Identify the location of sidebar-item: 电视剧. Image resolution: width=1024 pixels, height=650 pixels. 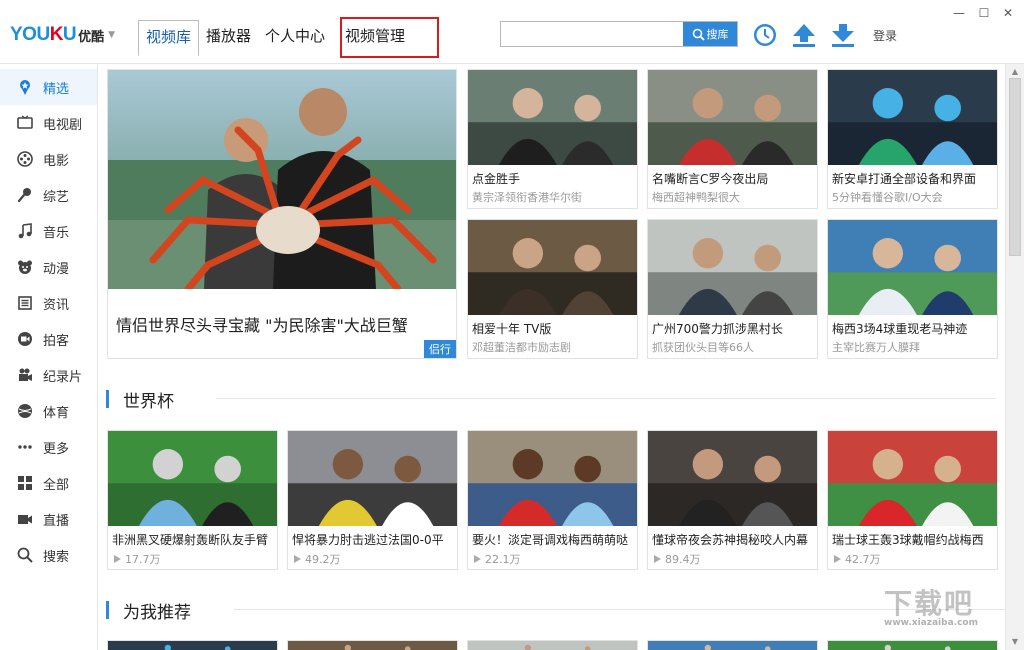
(48, 123).